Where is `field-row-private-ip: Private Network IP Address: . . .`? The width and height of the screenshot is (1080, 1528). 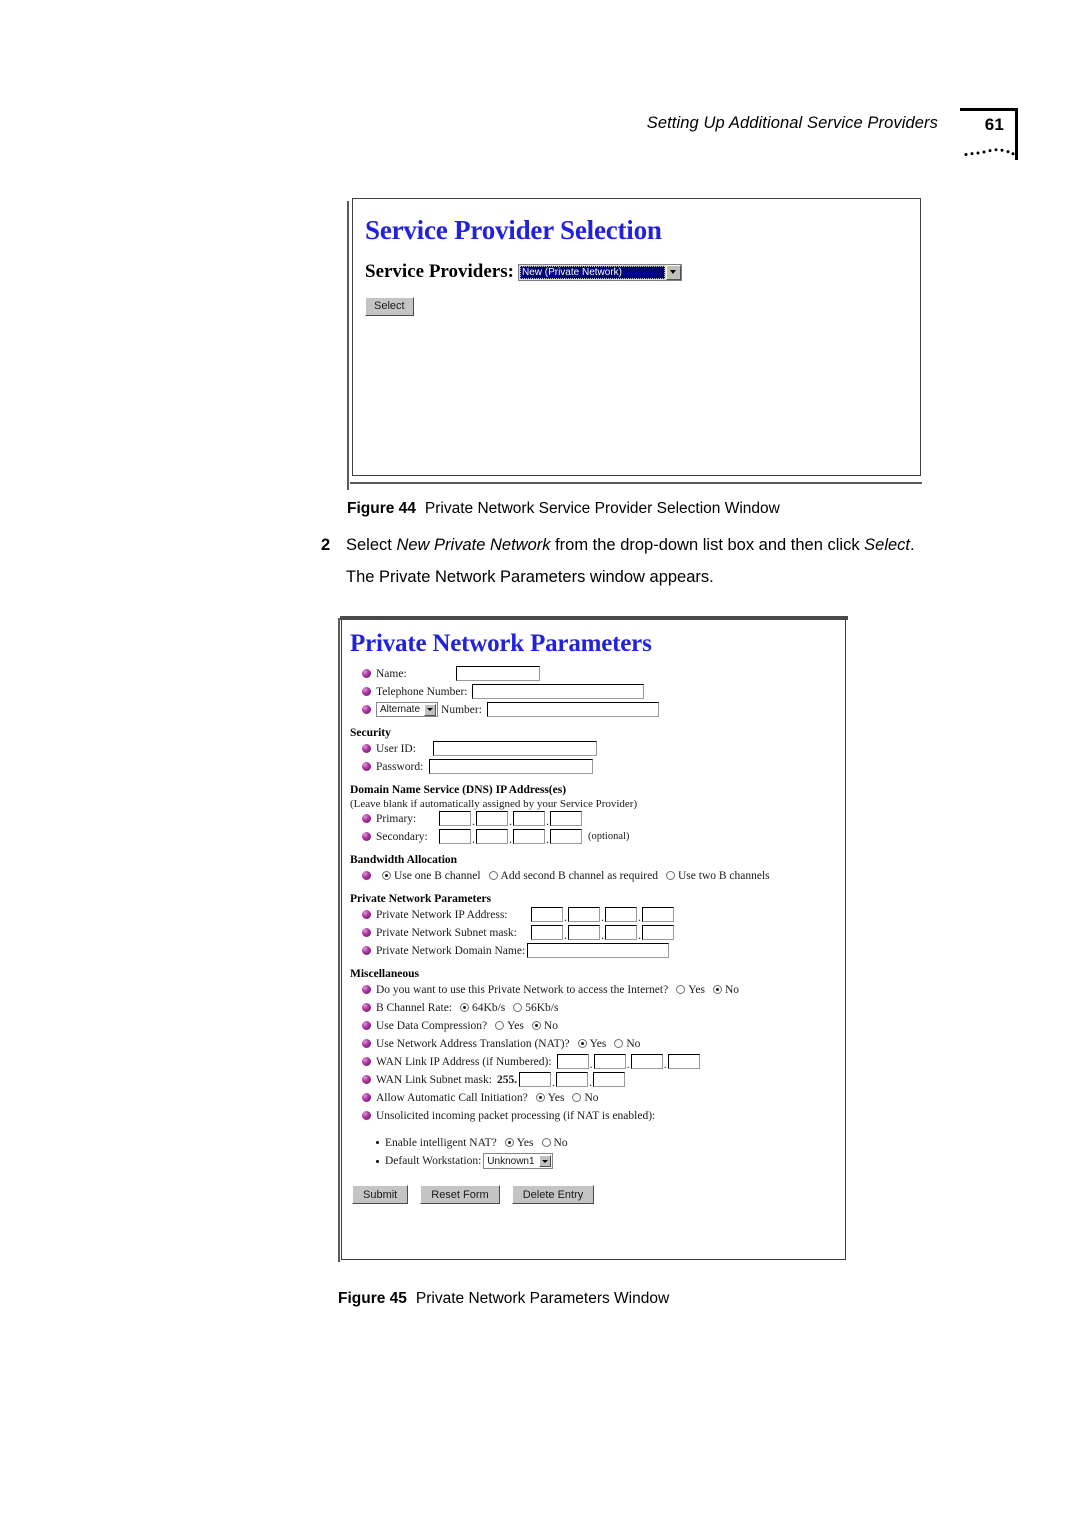 field-row-private-ip: Private Network IP Address: . . . is located at coordinates (603, 915).